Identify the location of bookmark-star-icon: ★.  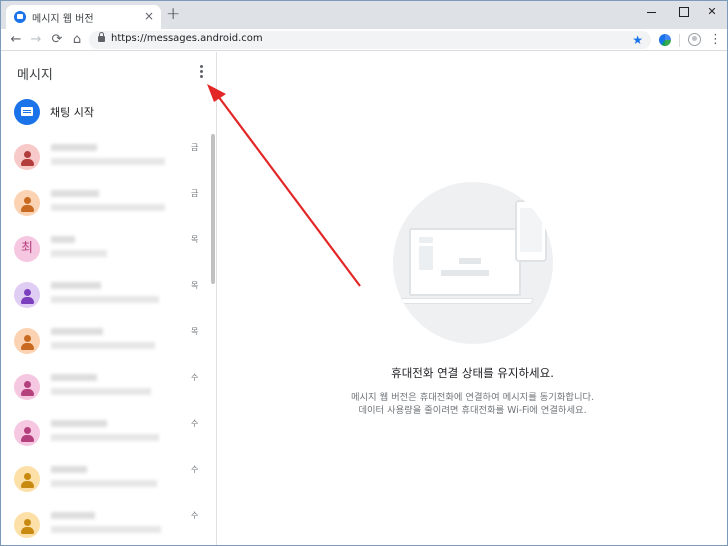
(637, 40).